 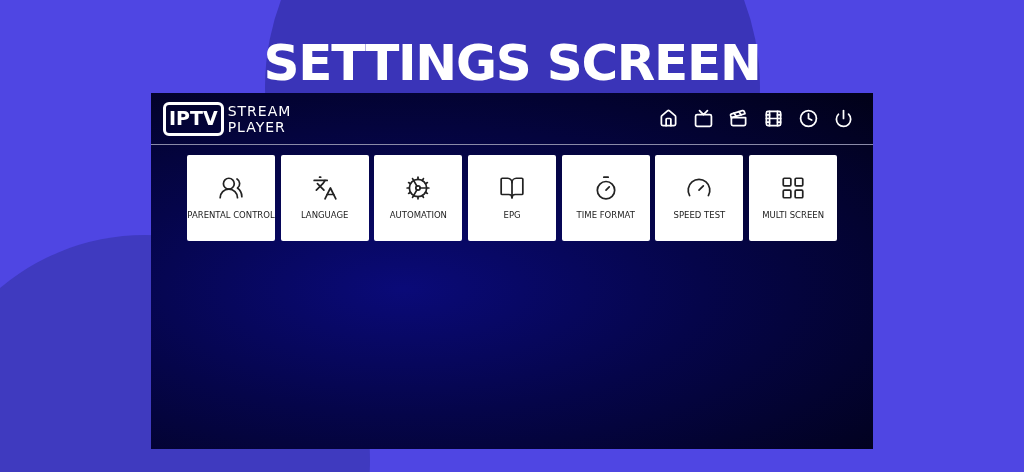 I want to click on page-heading: SETTINGS SCREEN, so click(x=512, y=63).